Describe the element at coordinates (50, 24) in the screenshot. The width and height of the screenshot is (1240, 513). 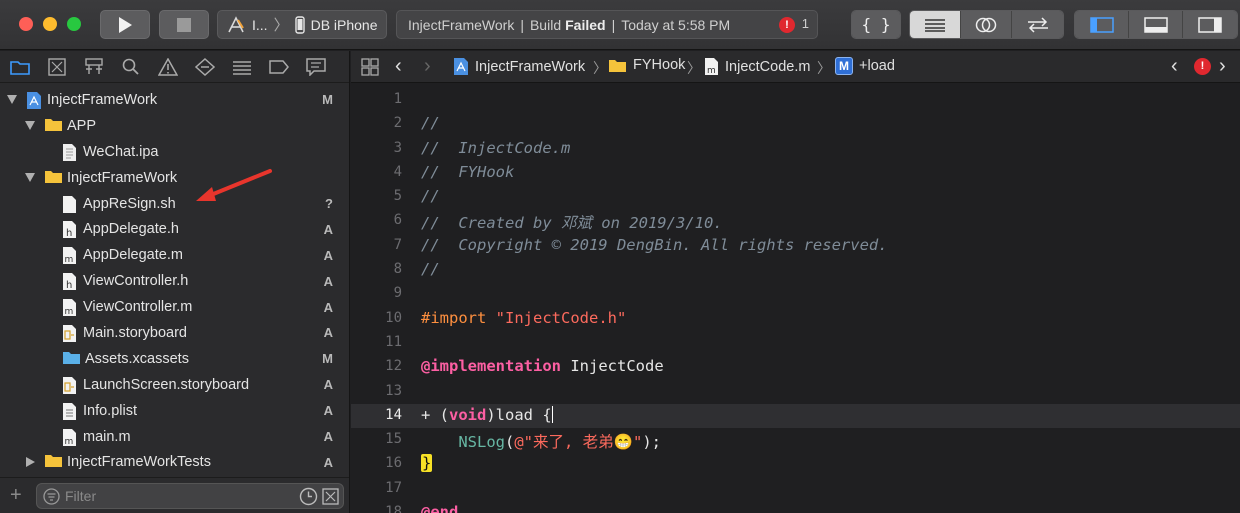
I see `minimize-window-button` at that location.